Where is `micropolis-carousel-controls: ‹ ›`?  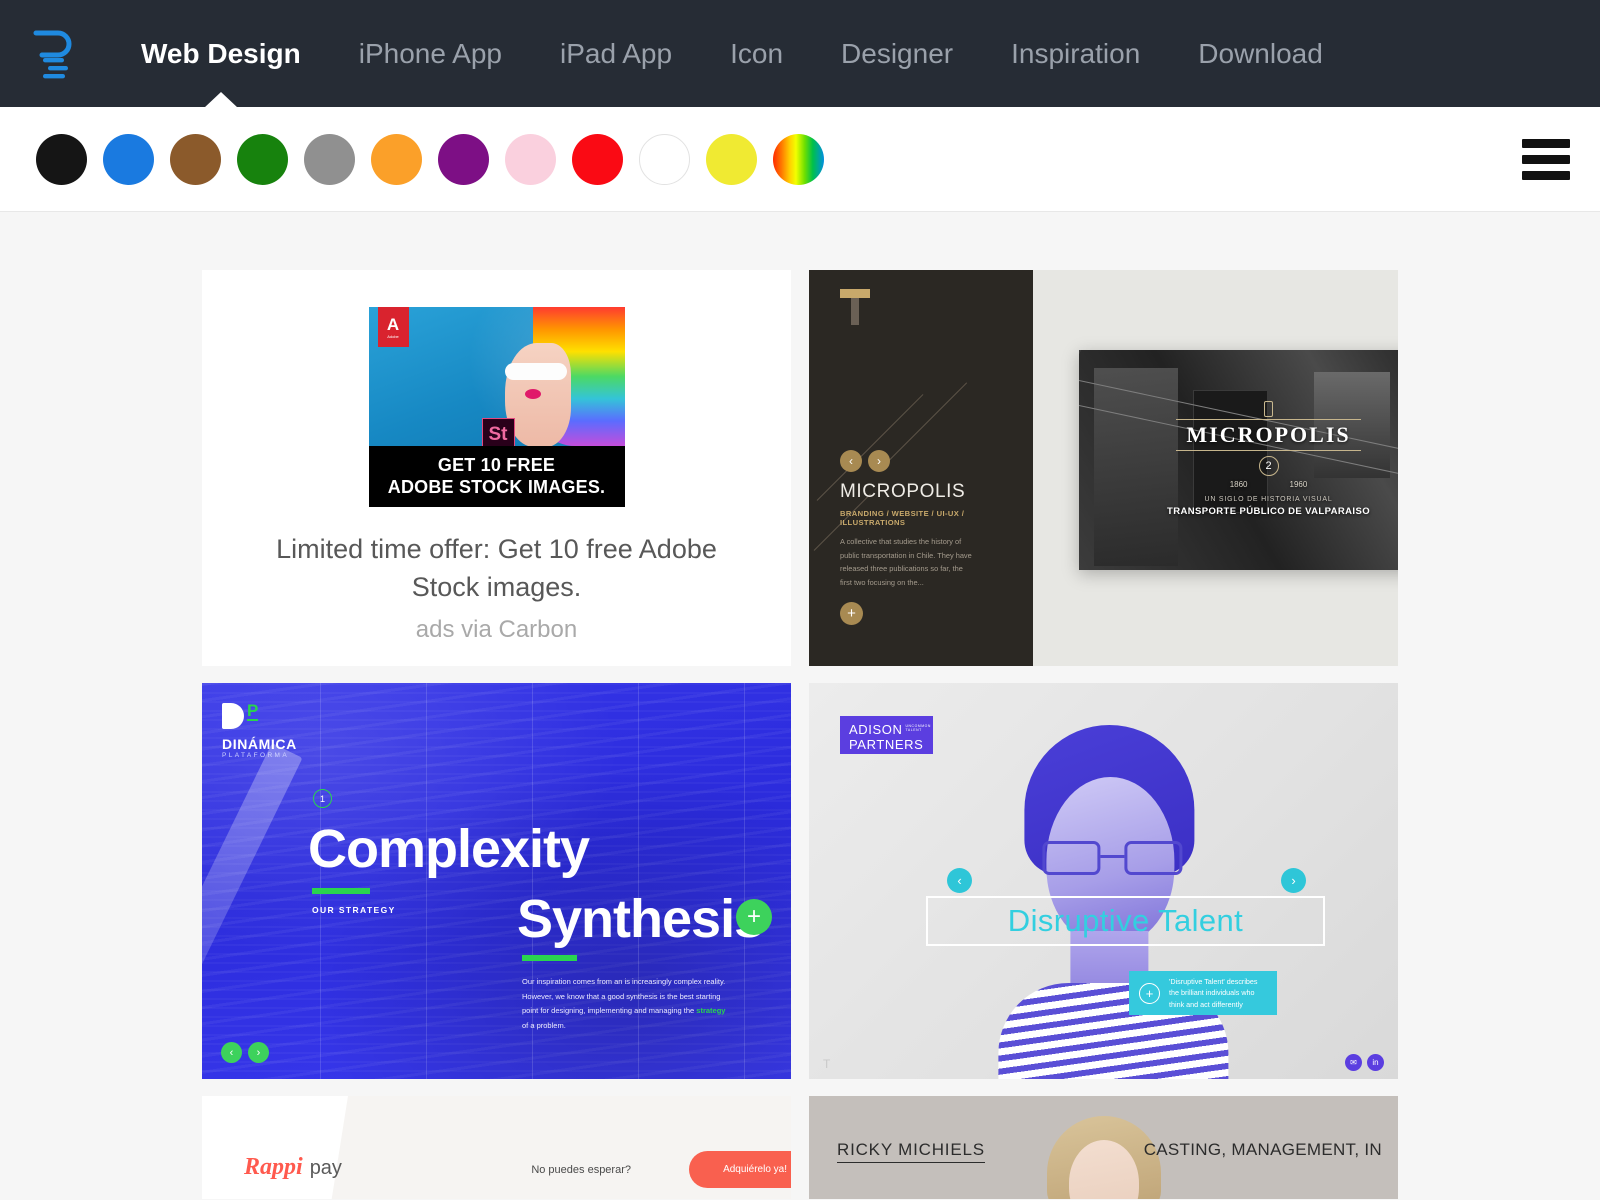 micropolis-carousel-controls: ‹ › is located at coordinates (929, 461).